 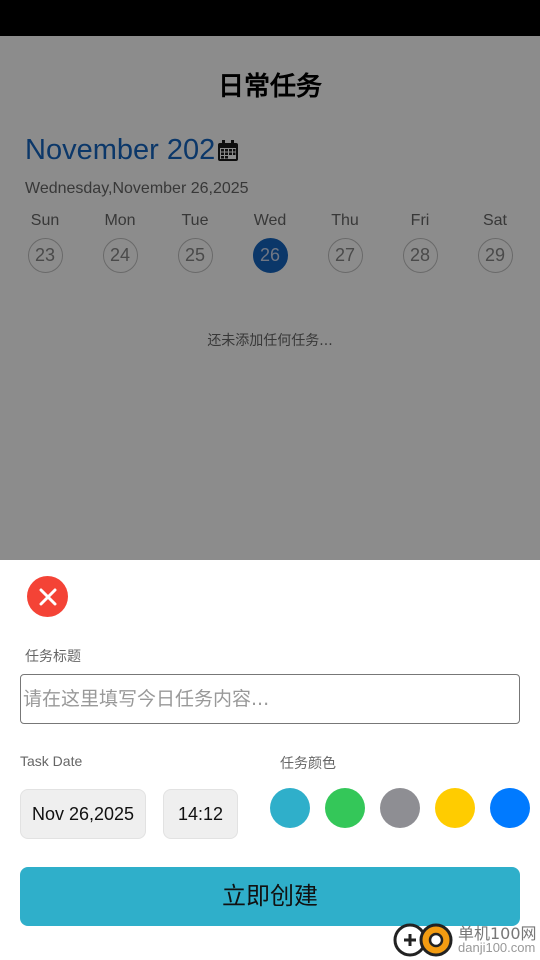 What do you see at coordinates (400, 808) in the screenshot?
I see `color-swatch-gray` at bounding box center [400, 808].